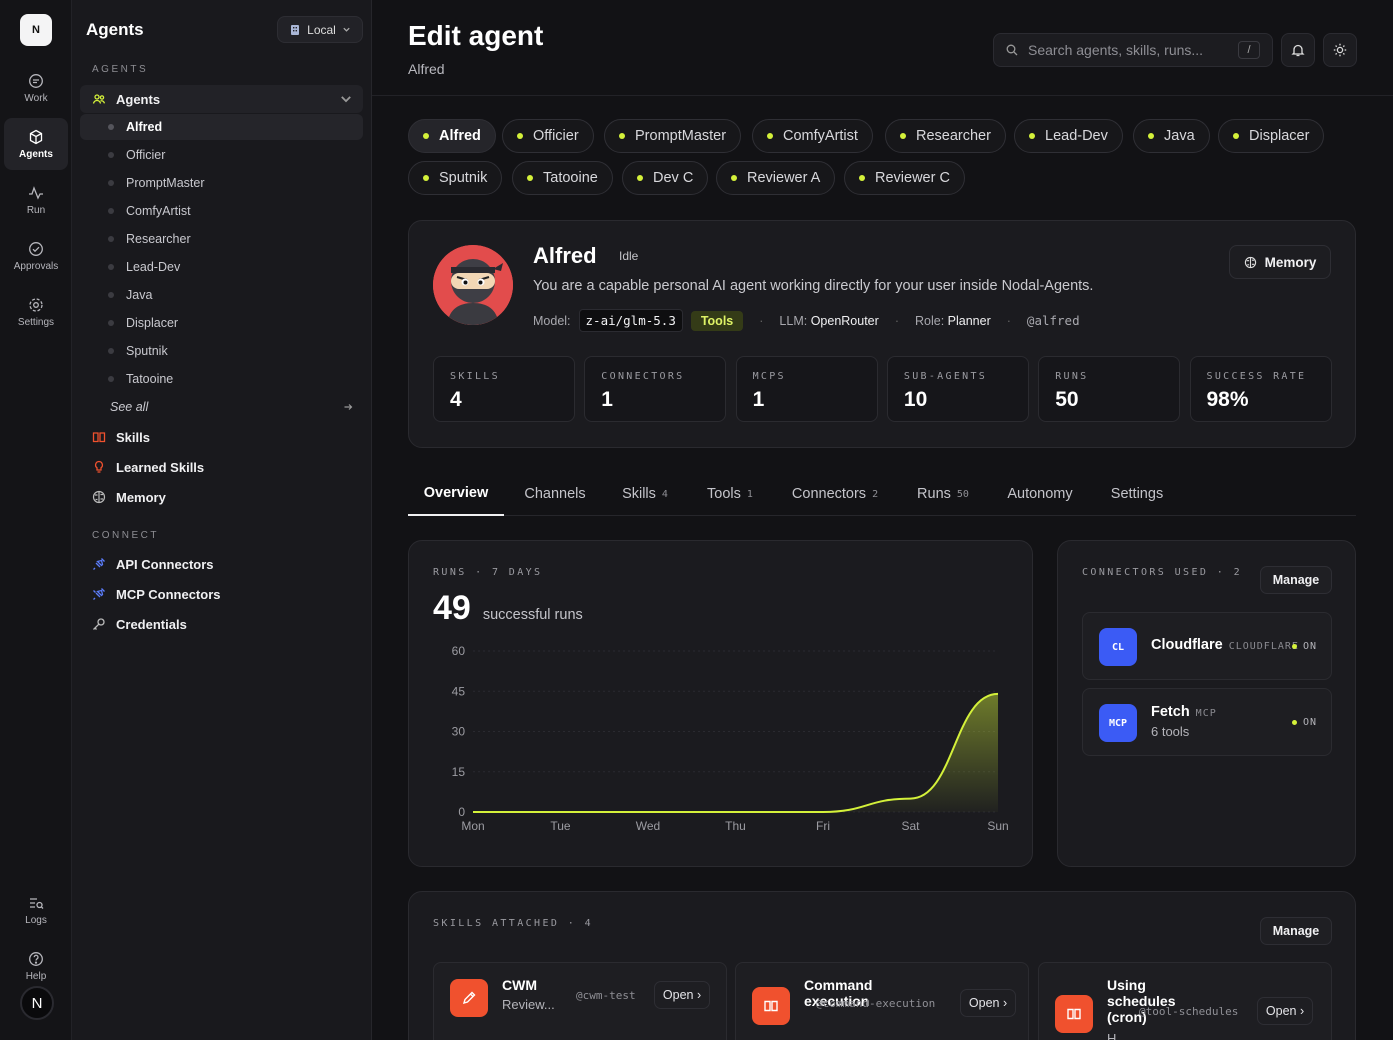 The image size is (1393, 1040). I want to click on sidebar-agent-item: ComfyArtist, so click(221, 211).